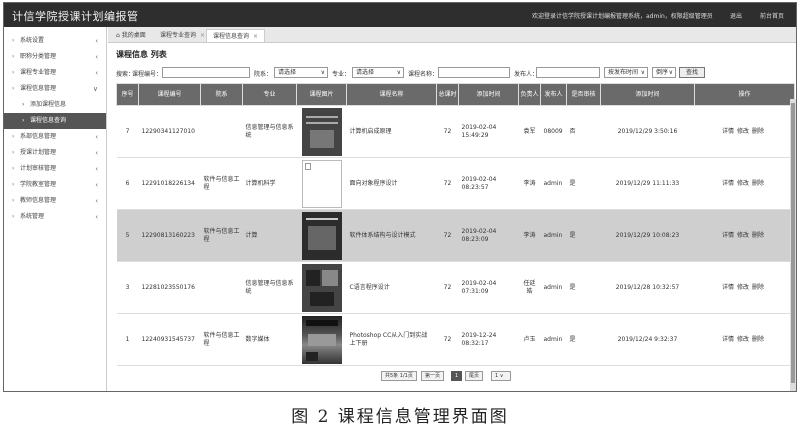 Image resolution: width=800 pixels, height=433 pixels. I want to click on sort-select: 按发布时间 ∨, so click(626, 72).